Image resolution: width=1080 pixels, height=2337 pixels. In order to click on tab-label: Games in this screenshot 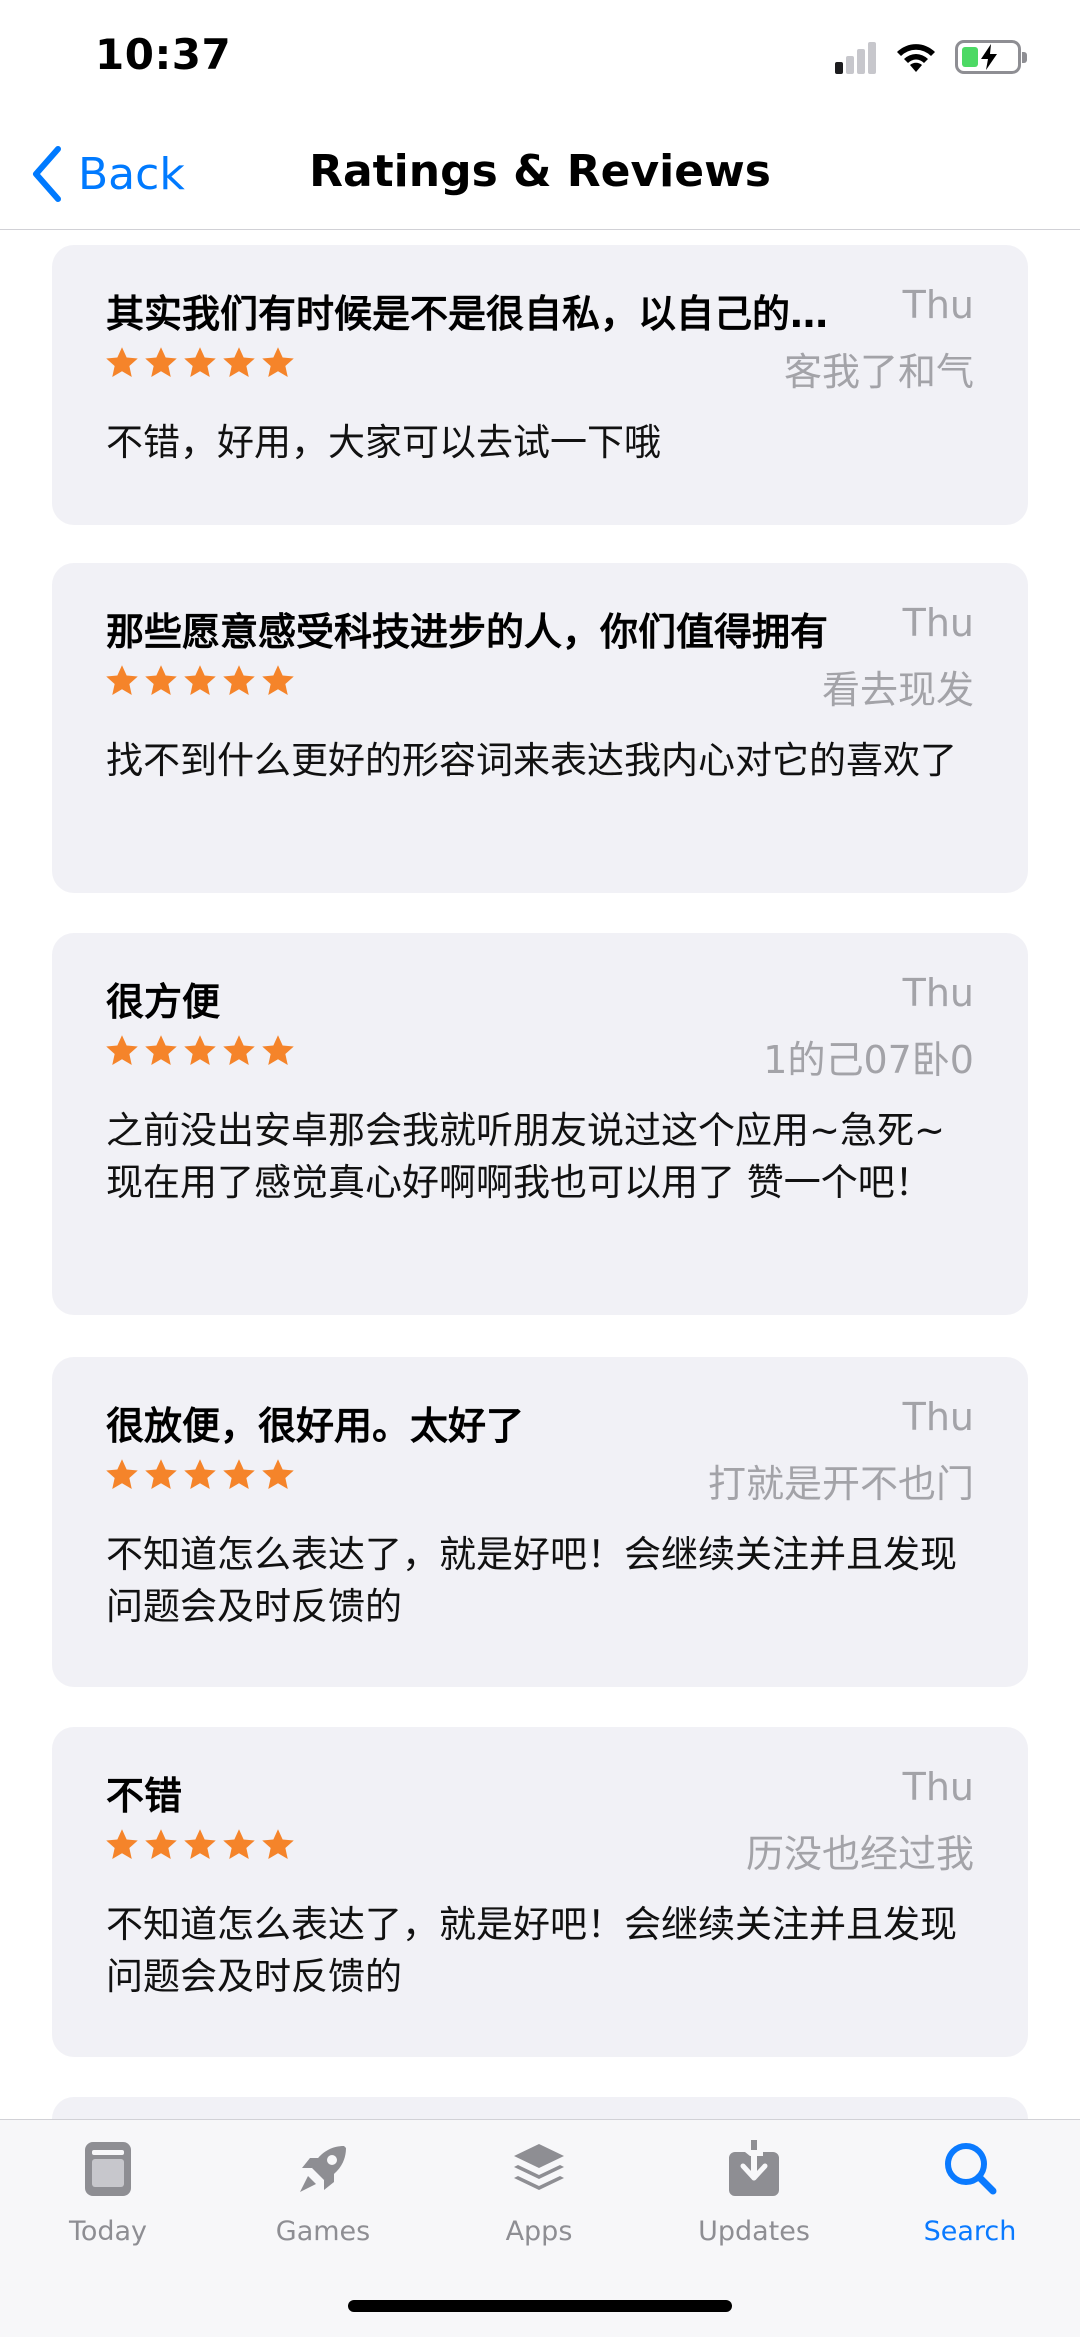, I will do `click(323, 2231)`.